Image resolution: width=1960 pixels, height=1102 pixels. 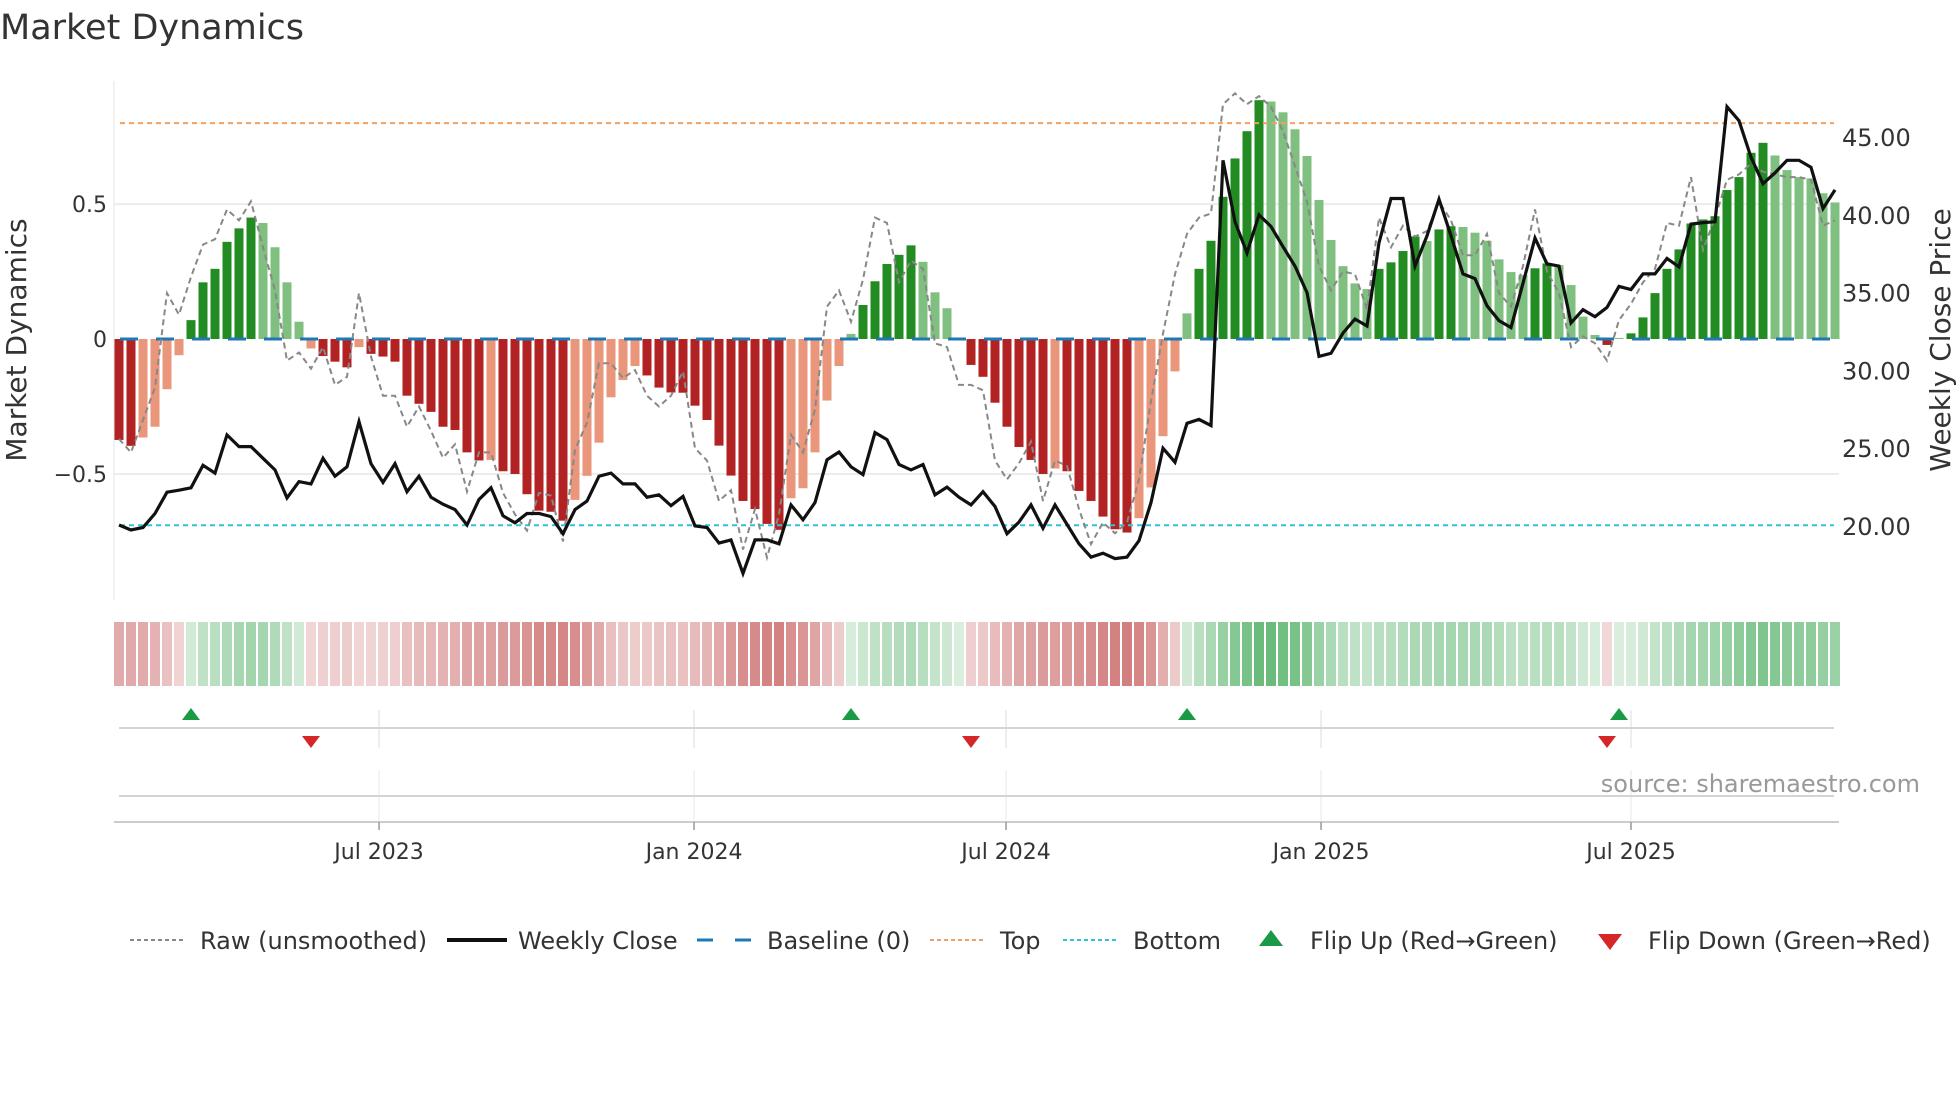 I want to click on flip-down-marker, so click(x=311, y=742).